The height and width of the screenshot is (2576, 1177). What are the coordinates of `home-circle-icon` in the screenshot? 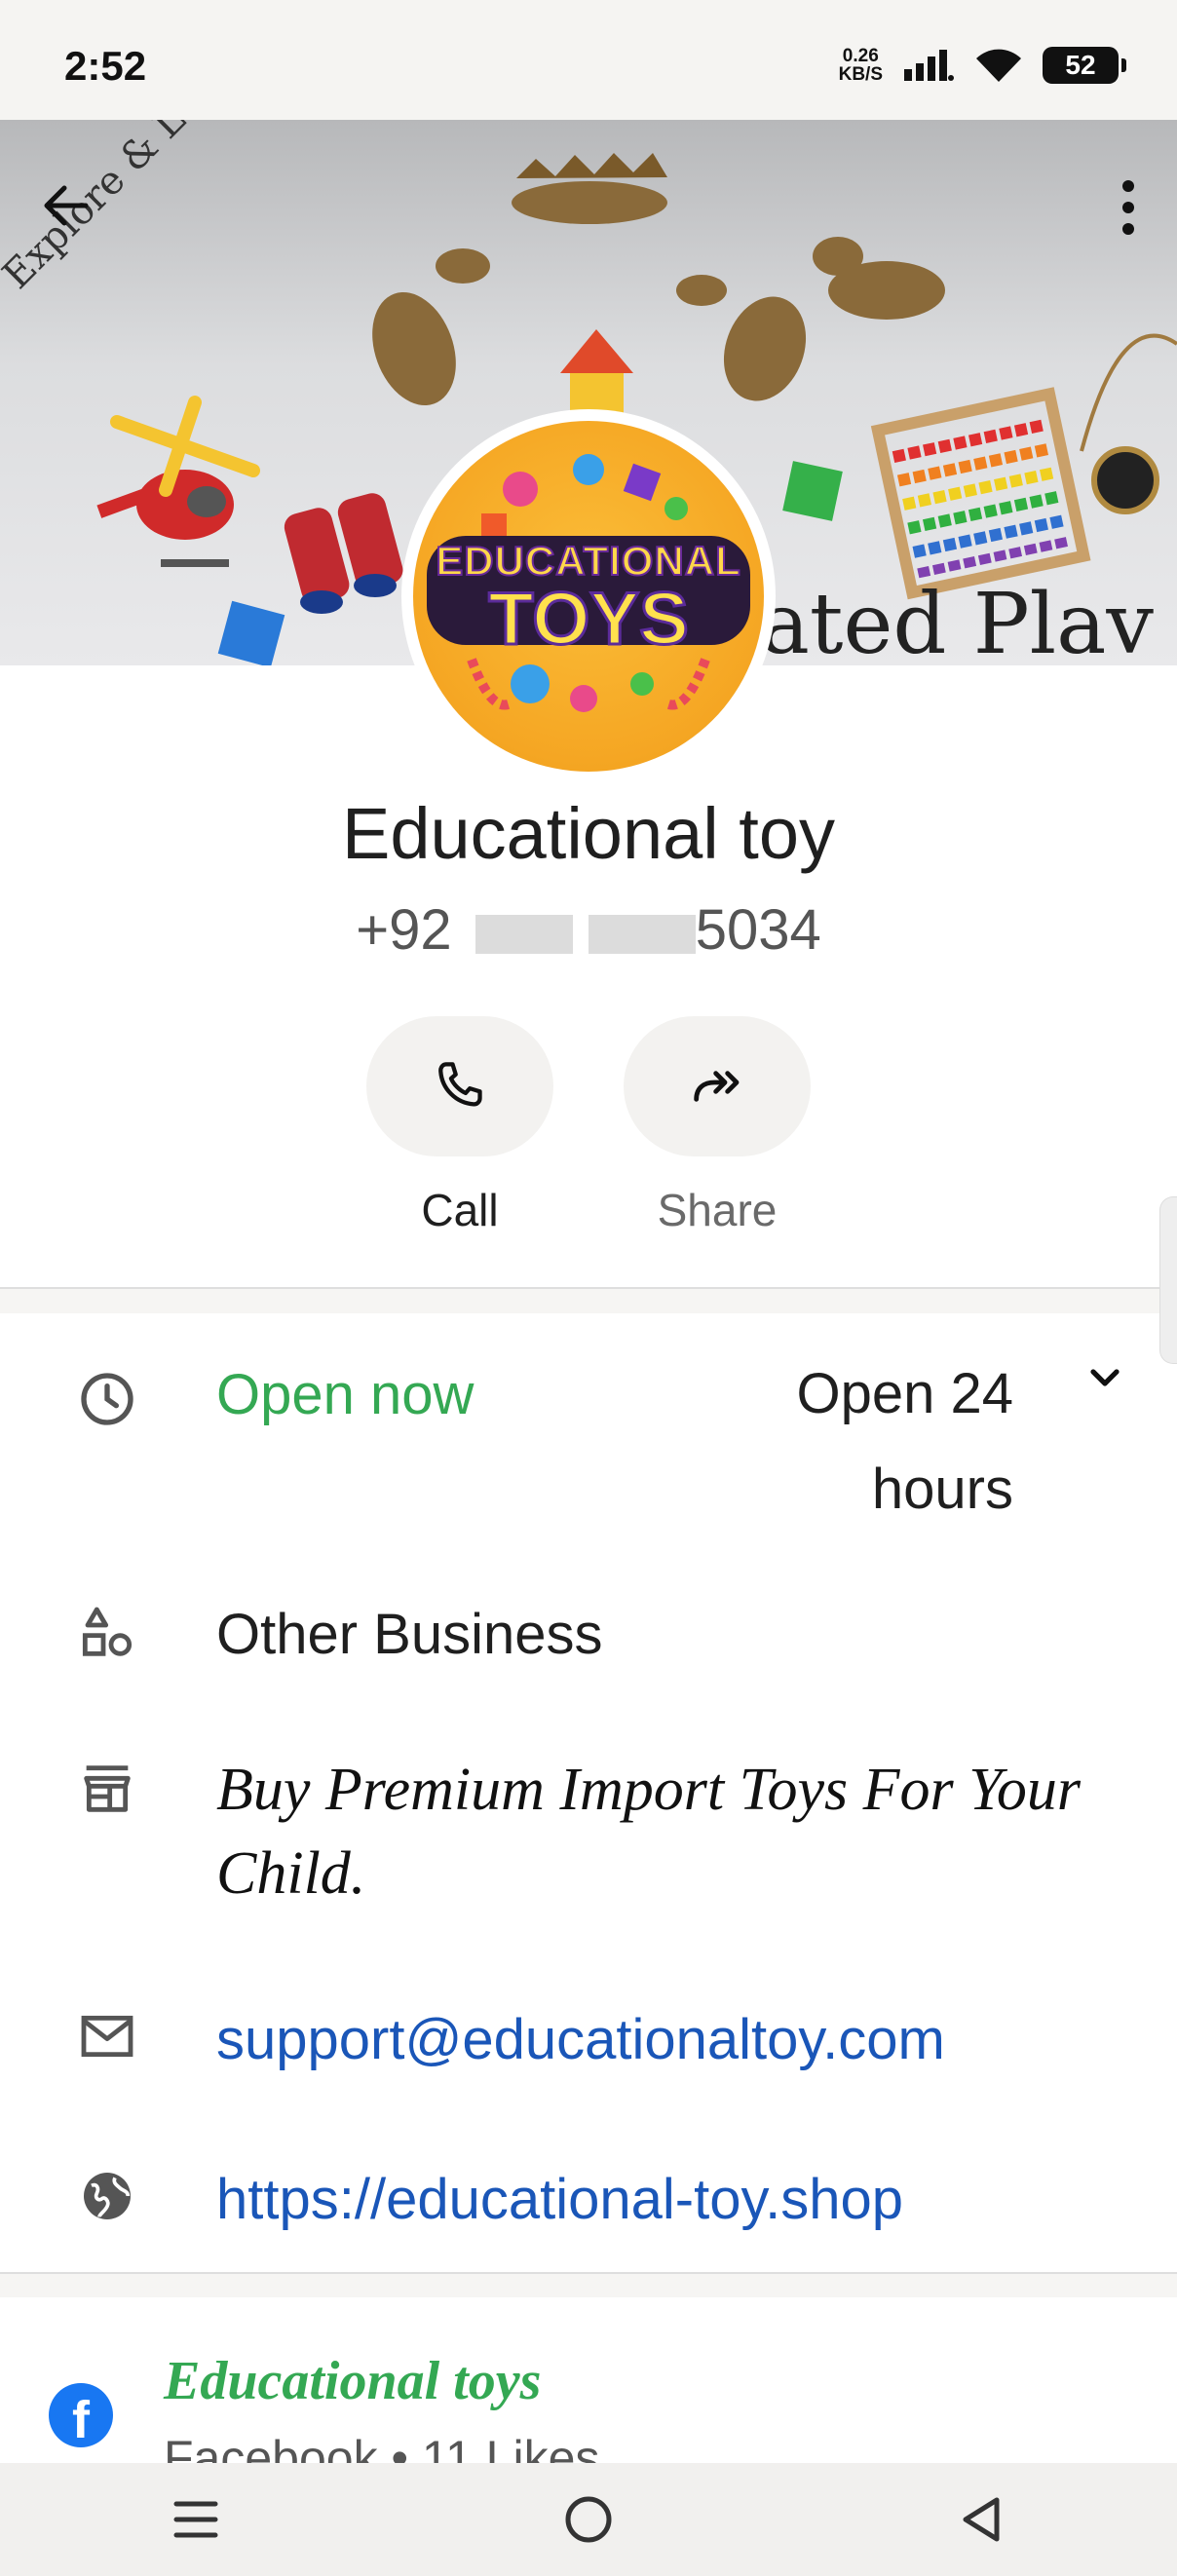 It's located at (588, 2519).